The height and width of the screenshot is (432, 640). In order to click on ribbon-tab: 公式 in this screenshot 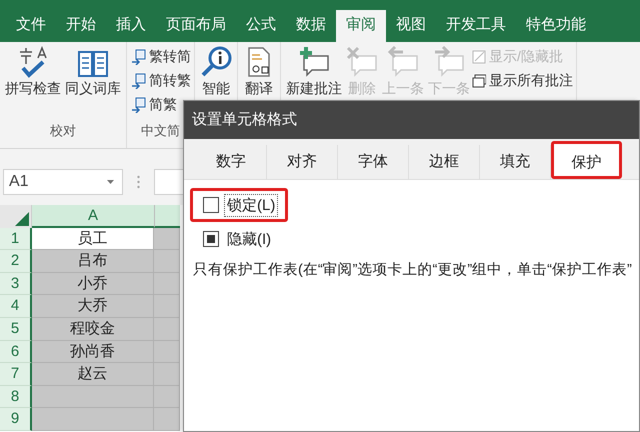, I will do `click(261, 26)`.